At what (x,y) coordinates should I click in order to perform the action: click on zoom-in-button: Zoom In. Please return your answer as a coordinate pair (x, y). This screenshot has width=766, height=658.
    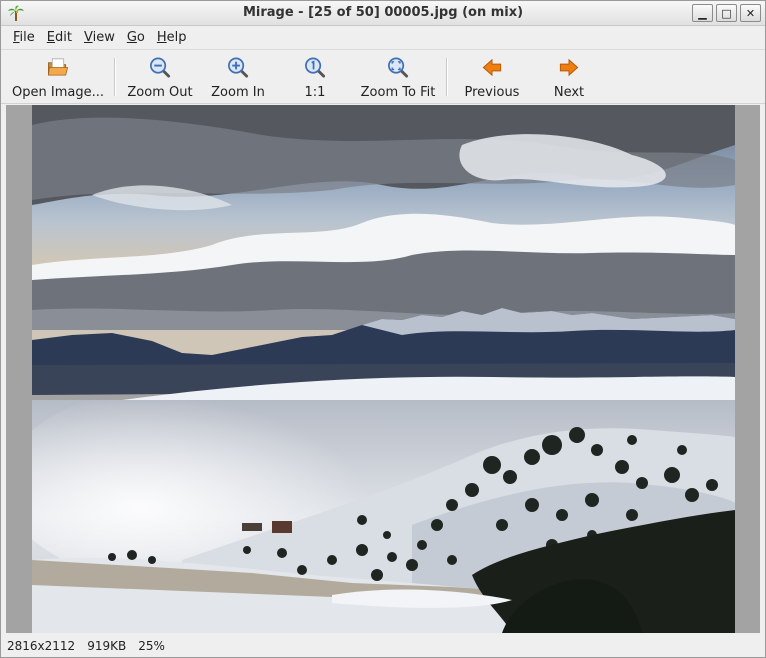
    Looking at the image, I should click on (238, 77).